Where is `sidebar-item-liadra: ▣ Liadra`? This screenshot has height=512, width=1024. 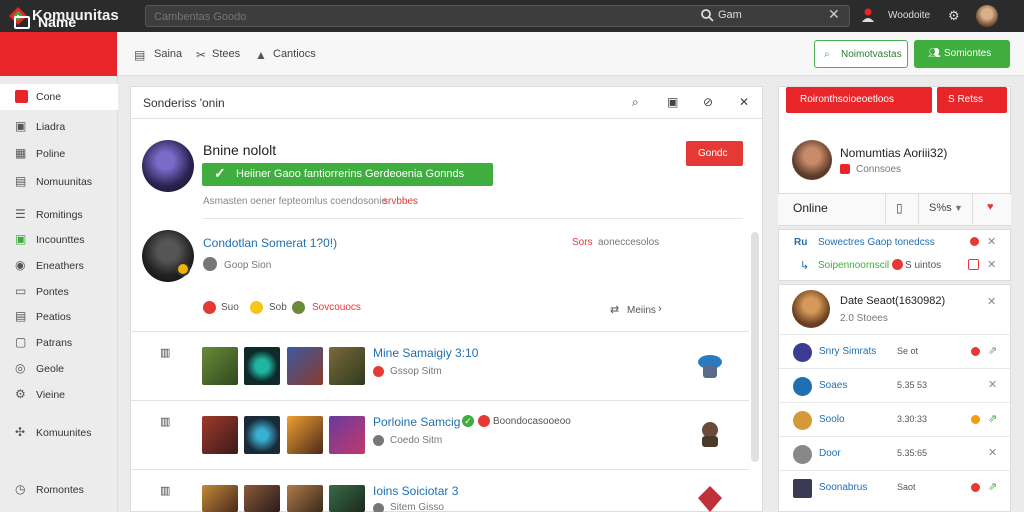
sidebar-item-liadra: ▣ Liadra is located at coordinates (59, 127).